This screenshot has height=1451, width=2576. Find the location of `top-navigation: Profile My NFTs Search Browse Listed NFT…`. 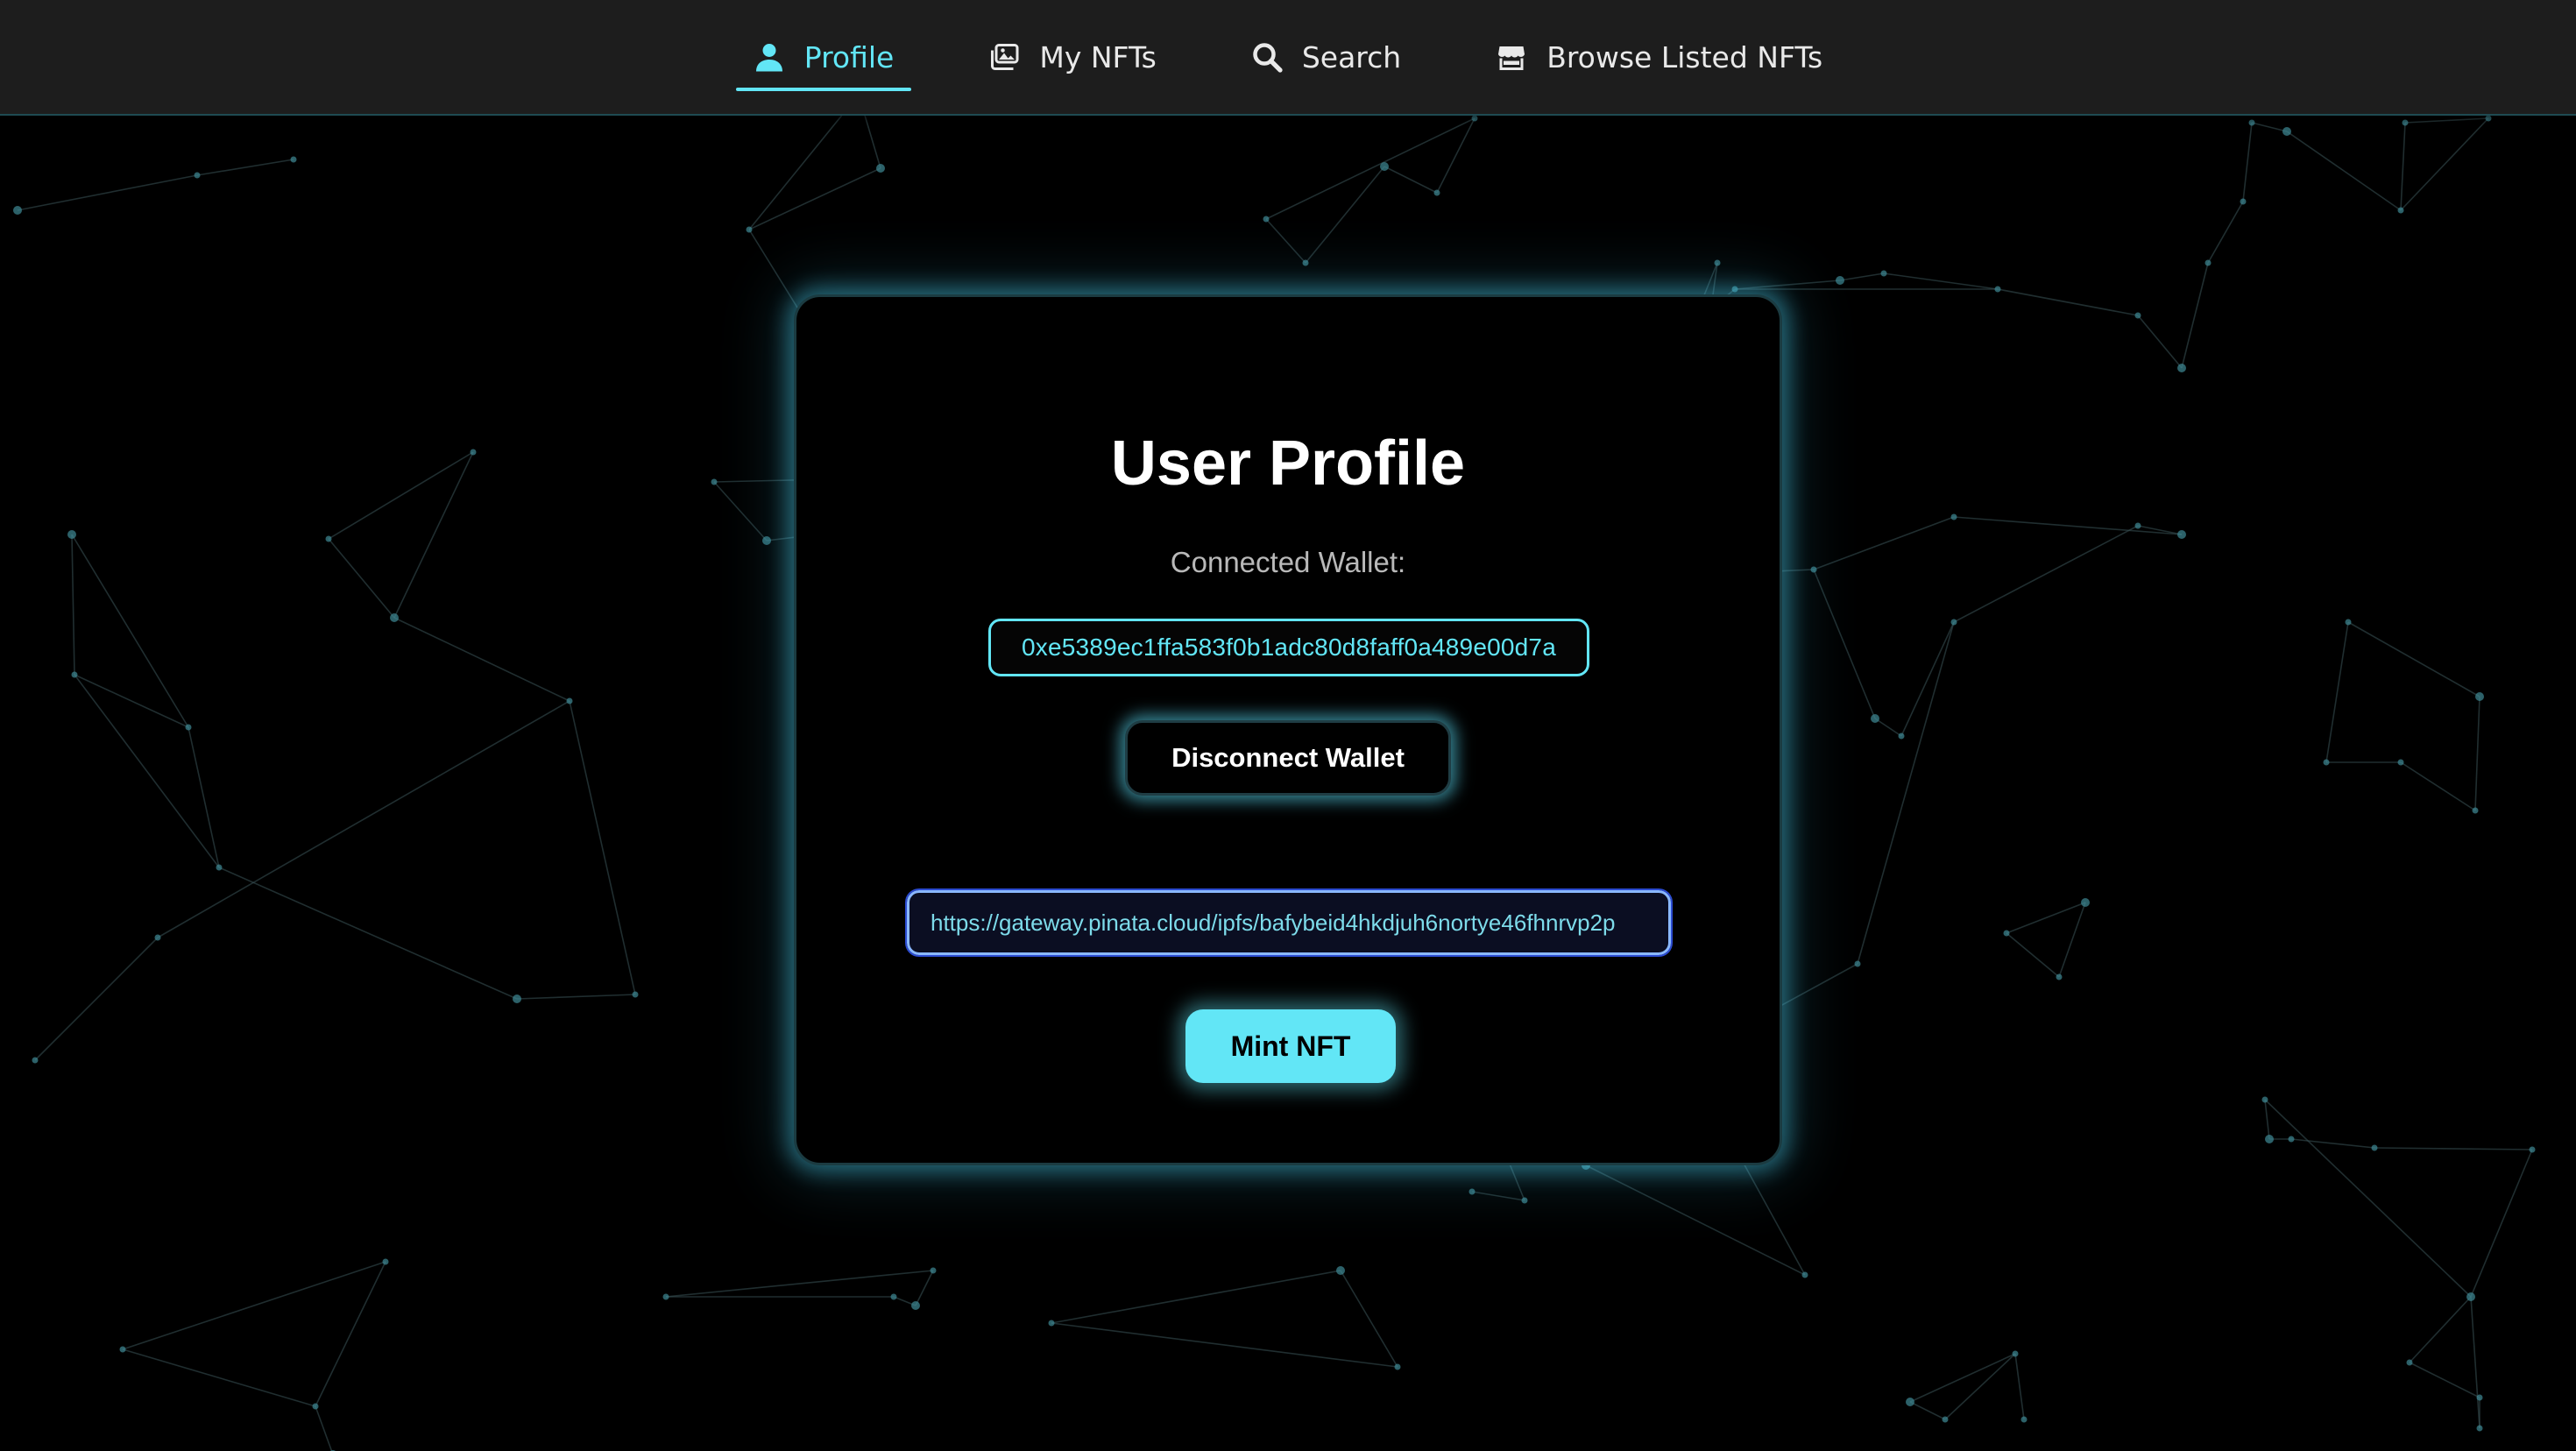

top-navigation: Profile My NFTs Search Browse Listed NFT… is located at coordinates (1288, 58).